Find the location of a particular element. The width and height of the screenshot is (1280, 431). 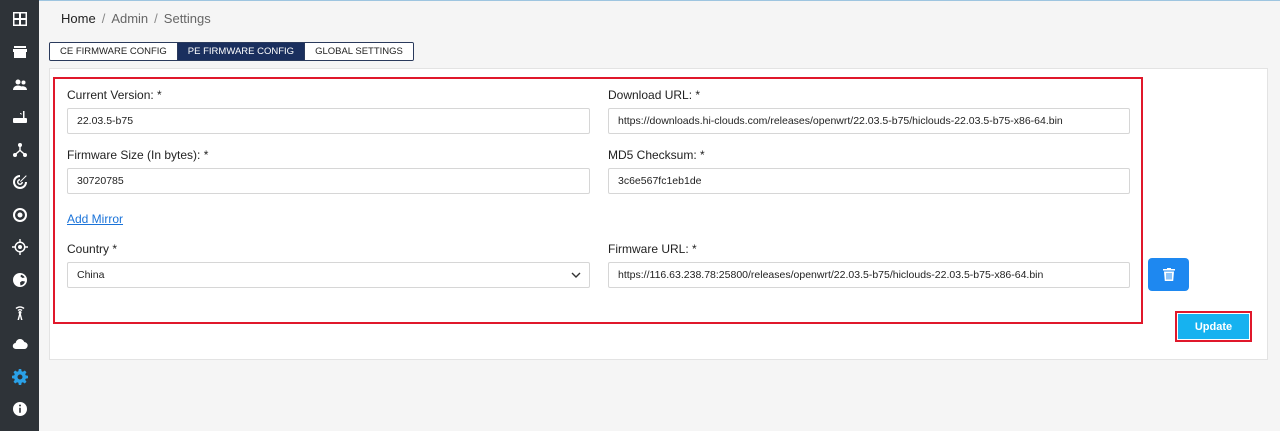

chevron-down-icon is located at coordinates (576, 275).